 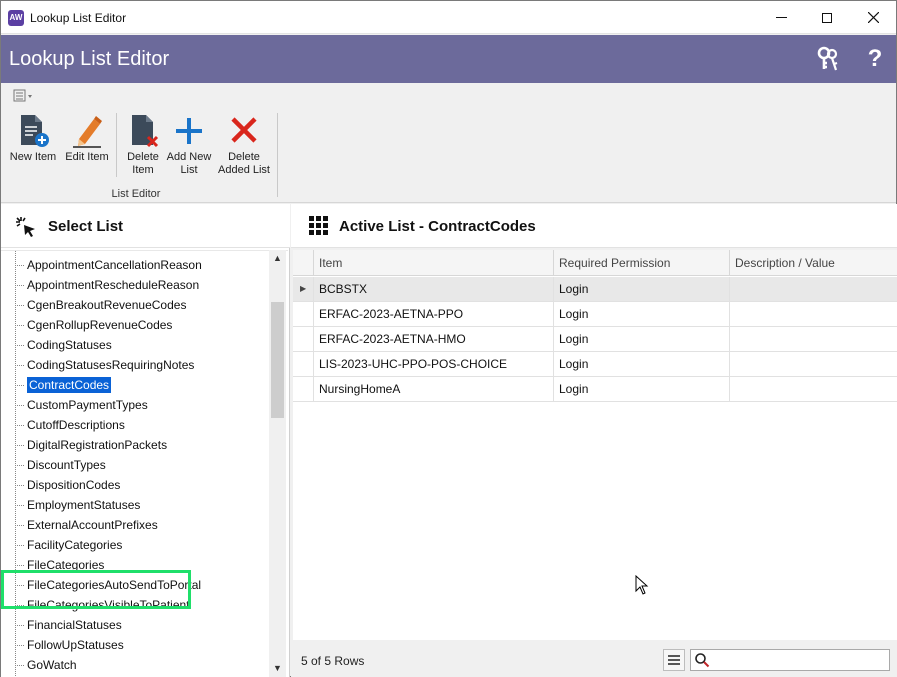 What do you see at coordinates (86, 226) in the screenshot?
I see `select-list-title: Select List` at bounding box center [86, 226].